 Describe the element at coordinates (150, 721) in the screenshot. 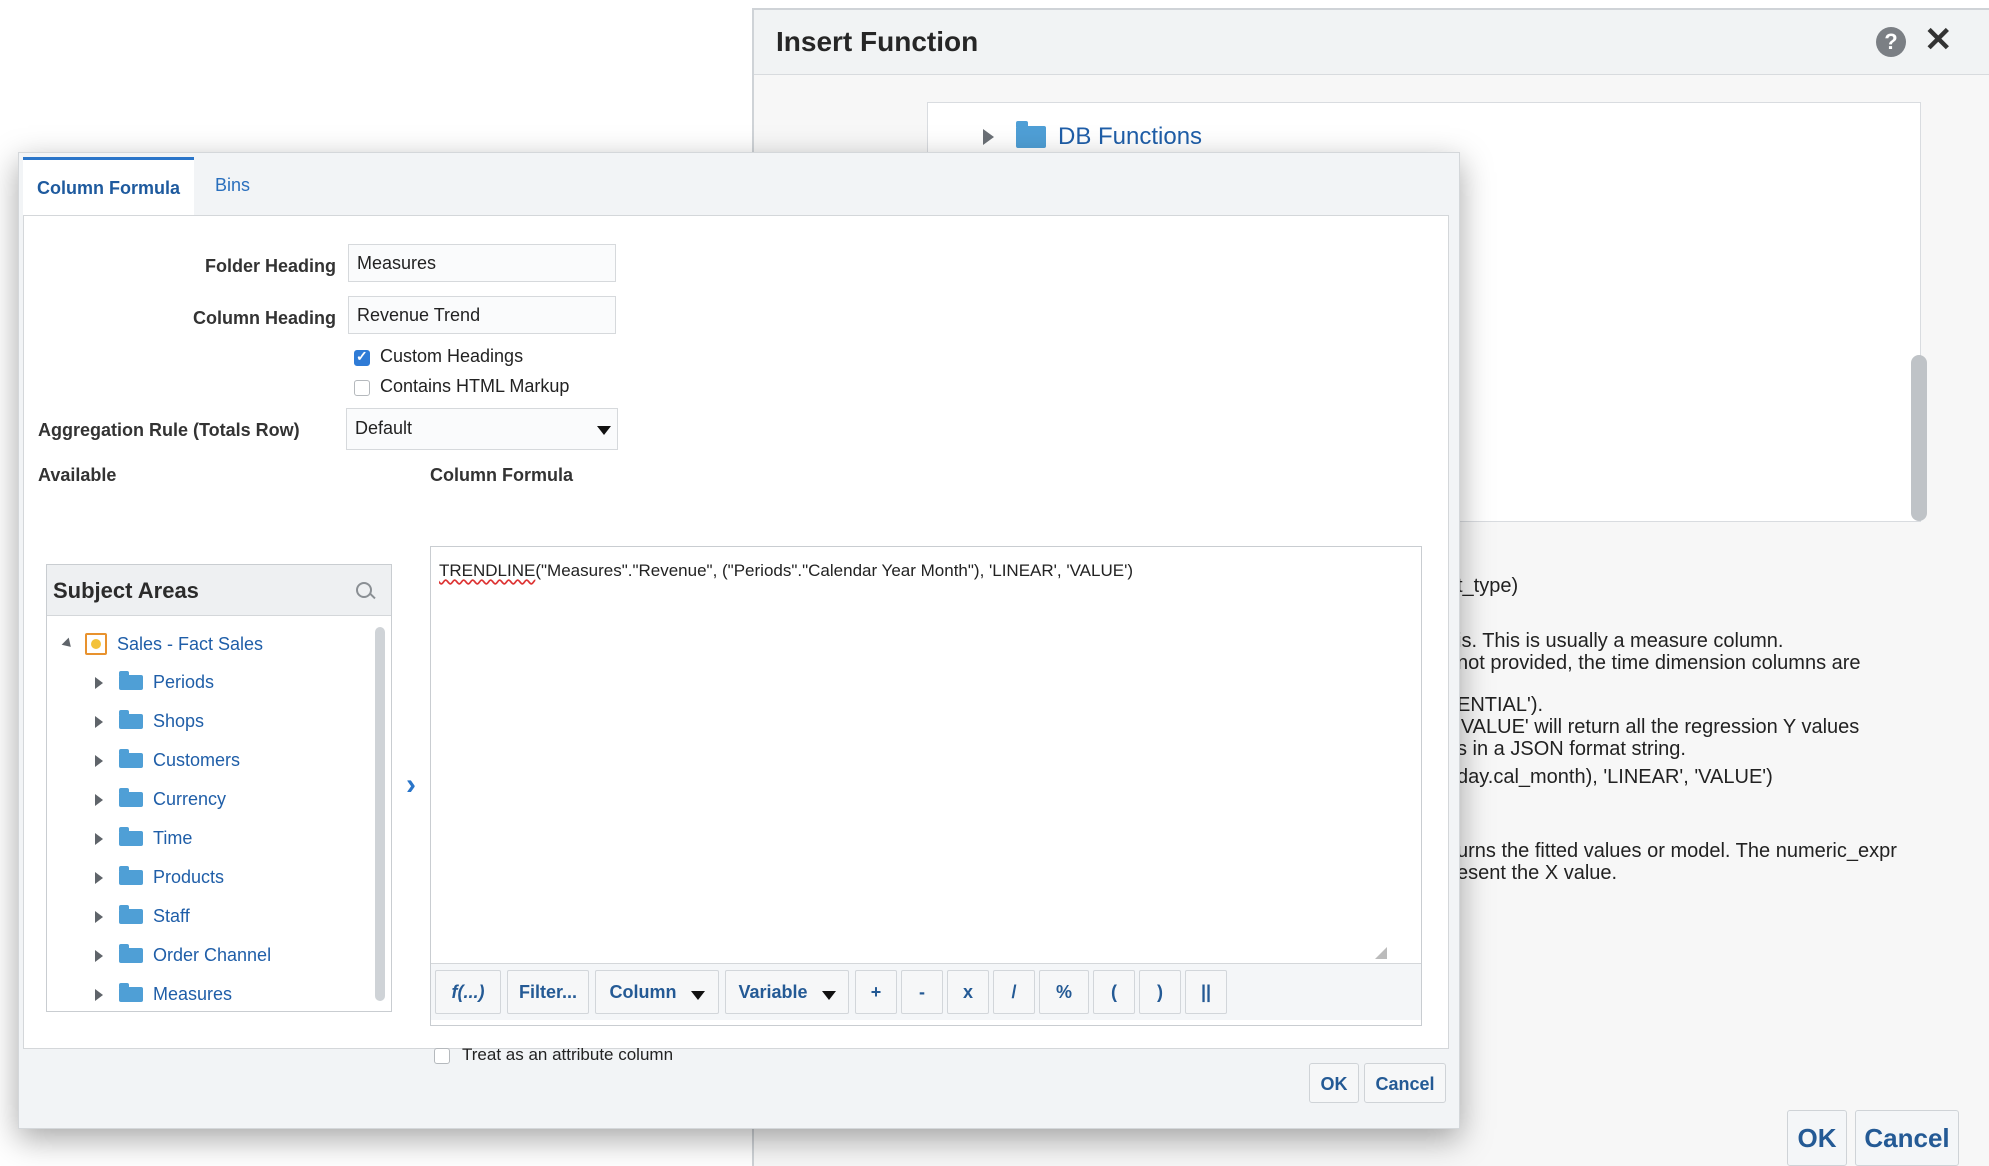

I see `tree-item-shops: Shops` at that location.